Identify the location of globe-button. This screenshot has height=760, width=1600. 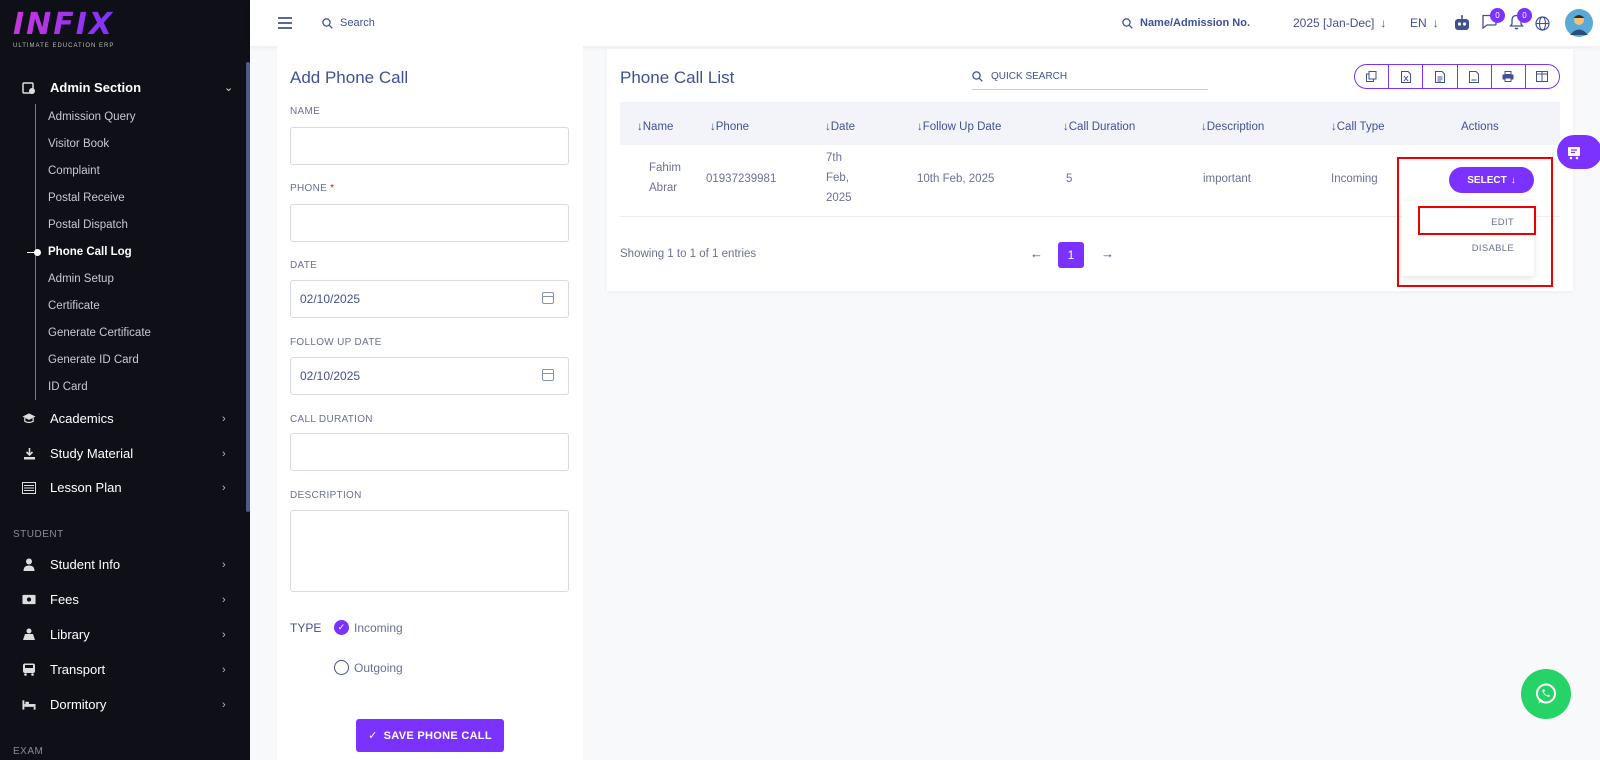
(1542, 23).